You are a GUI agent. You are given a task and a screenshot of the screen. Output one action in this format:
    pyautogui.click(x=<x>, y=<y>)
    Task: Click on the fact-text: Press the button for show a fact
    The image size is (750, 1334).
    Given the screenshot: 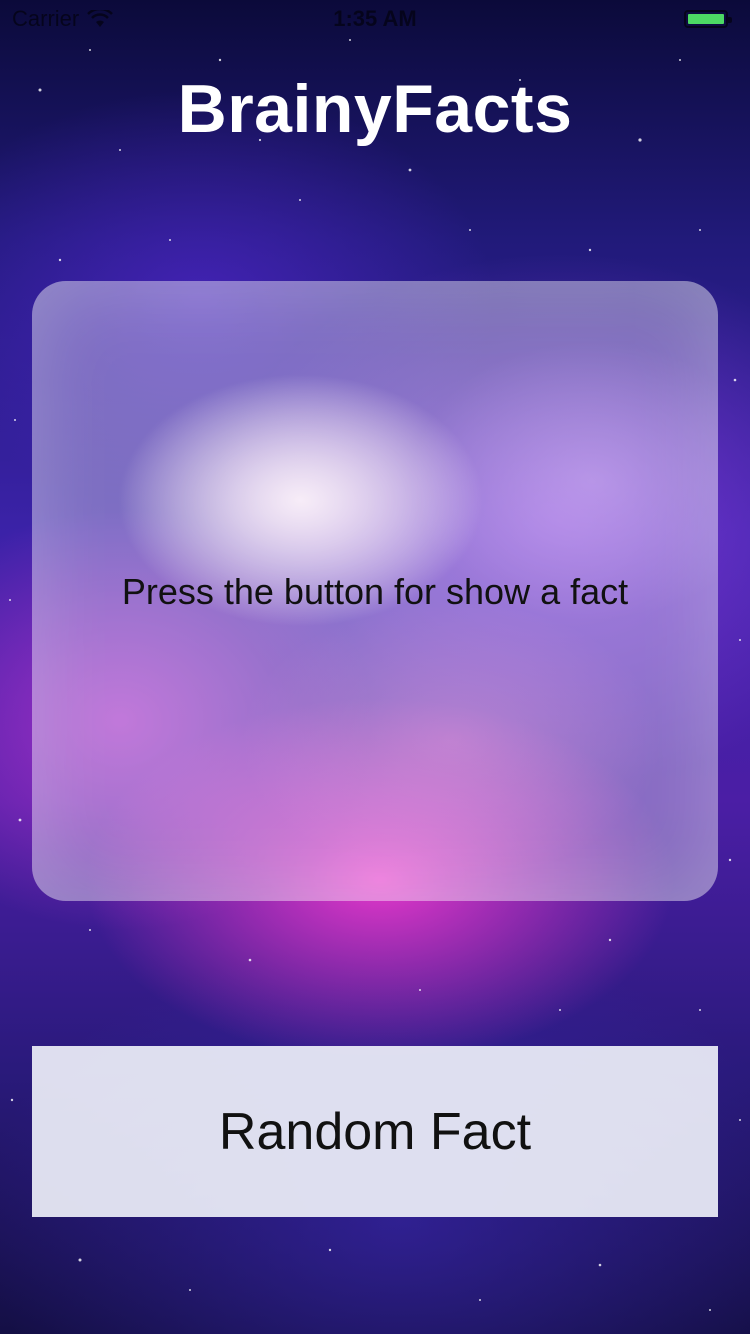 What is the action you would take?
    pyautogui.click(x=375, y=591)
    